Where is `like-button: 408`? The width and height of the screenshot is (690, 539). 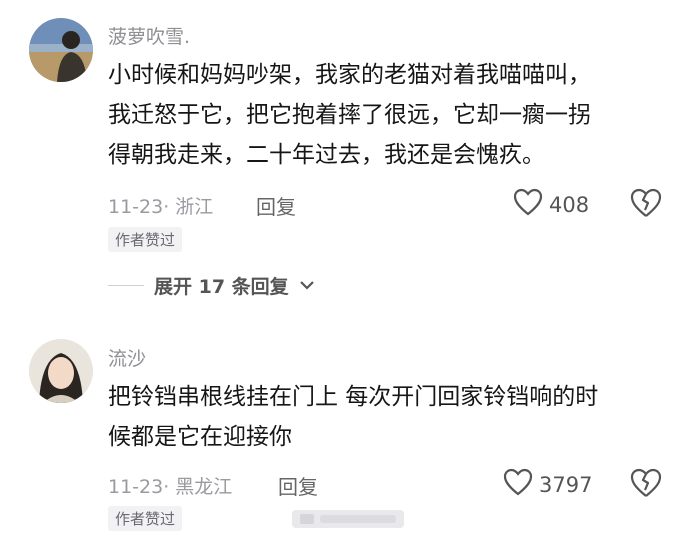 like-button: 408 is located at coordinates (551, 204).